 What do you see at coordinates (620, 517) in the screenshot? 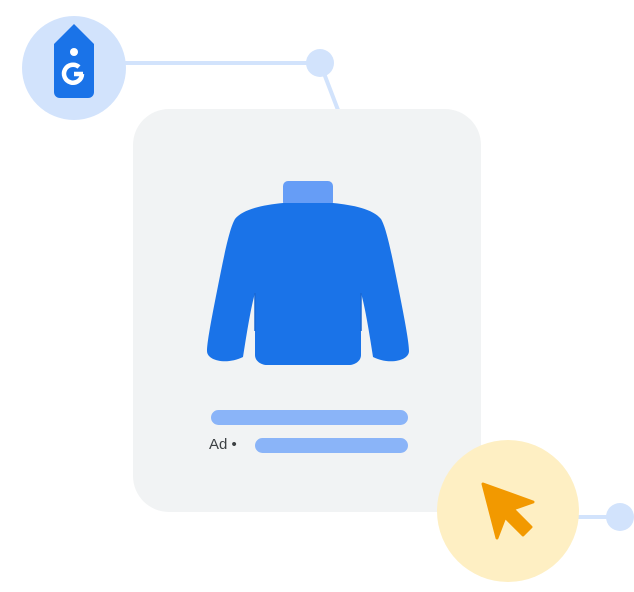
I see `bottom-connector-node` at bounding box center [620, 517].